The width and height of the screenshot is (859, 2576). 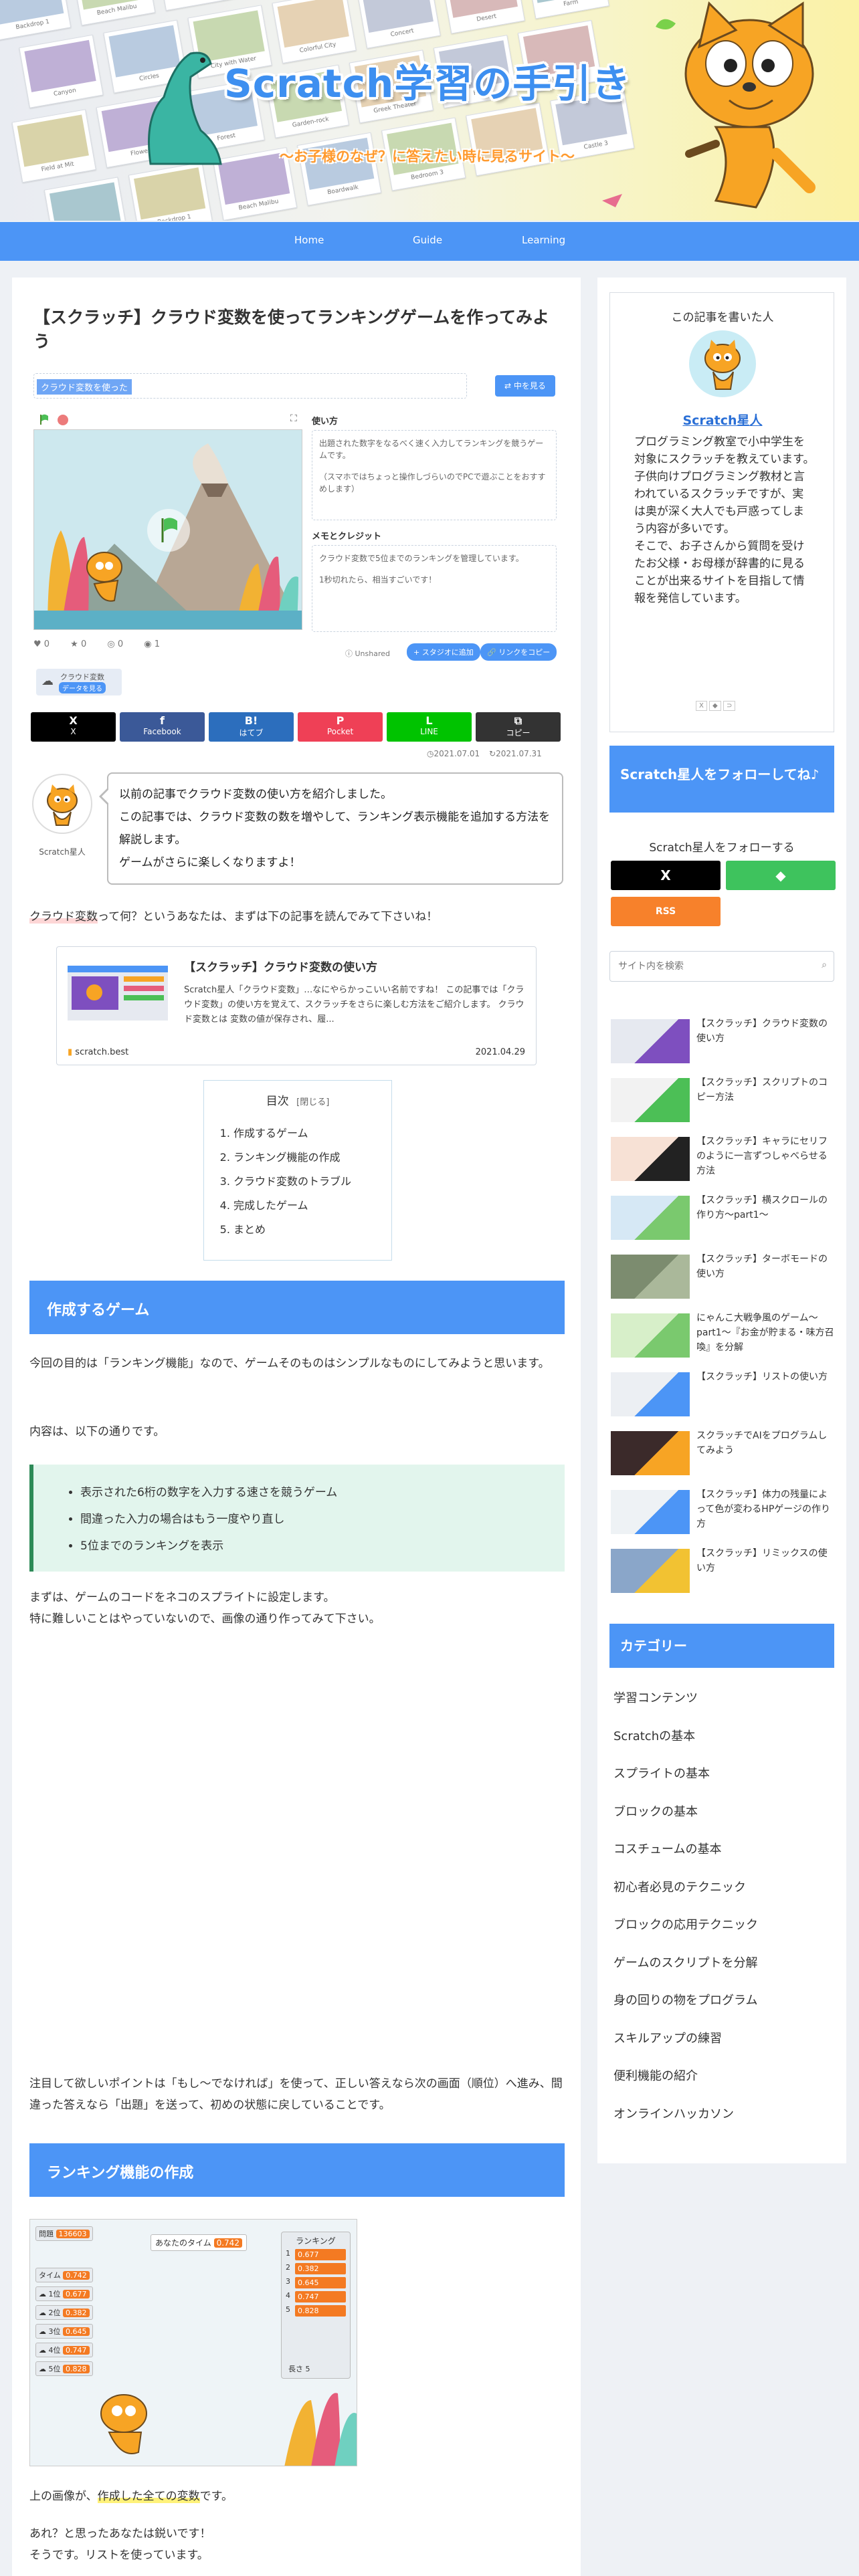 What do you see at coordinates (198, 5) in the screenshot?
I see `backdrop-tile: Boardwalk` at bounding box center [198, 5].